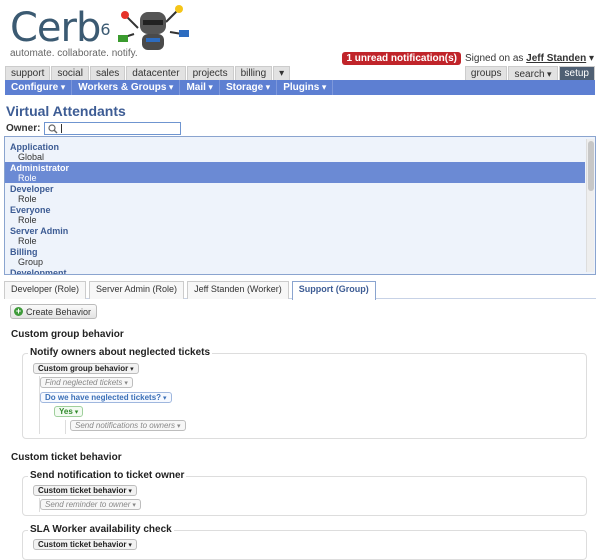  I want to click on owner-label: Owner:, so click(23, 128).